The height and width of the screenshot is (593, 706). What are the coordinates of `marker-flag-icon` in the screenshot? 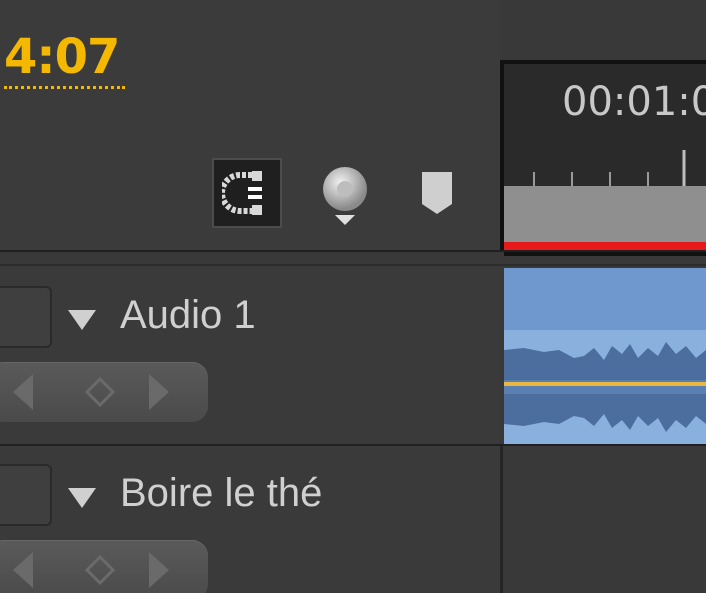 It's located at (437, 193).